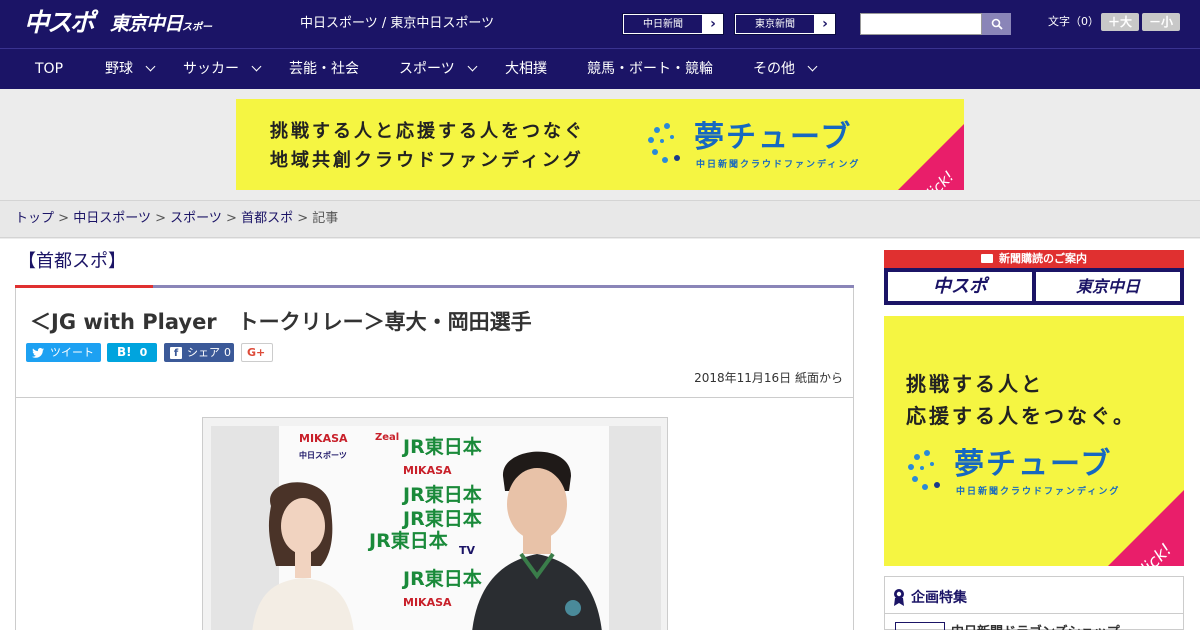 The height and width of the screenshot is (630, 1200). What do you see at coordinates (63, 23) in the screenshot?
I see `chuspo-logo: 中スポ` at bounding box center [63, 23].